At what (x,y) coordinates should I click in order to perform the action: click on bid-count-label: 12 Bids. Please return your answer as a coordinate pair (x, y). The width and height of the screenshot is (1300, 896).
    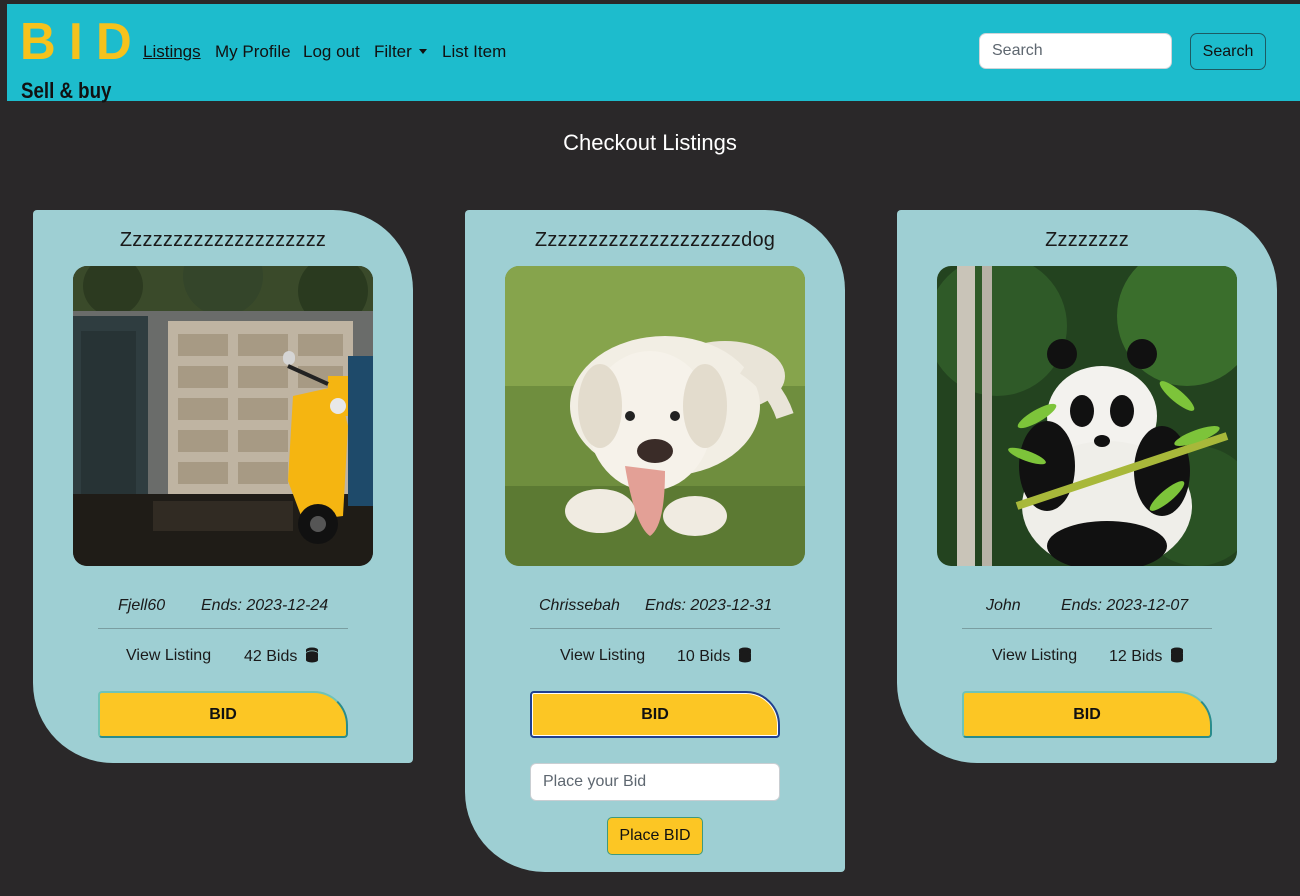
    Looking at the image, I should click on (1136, 656).